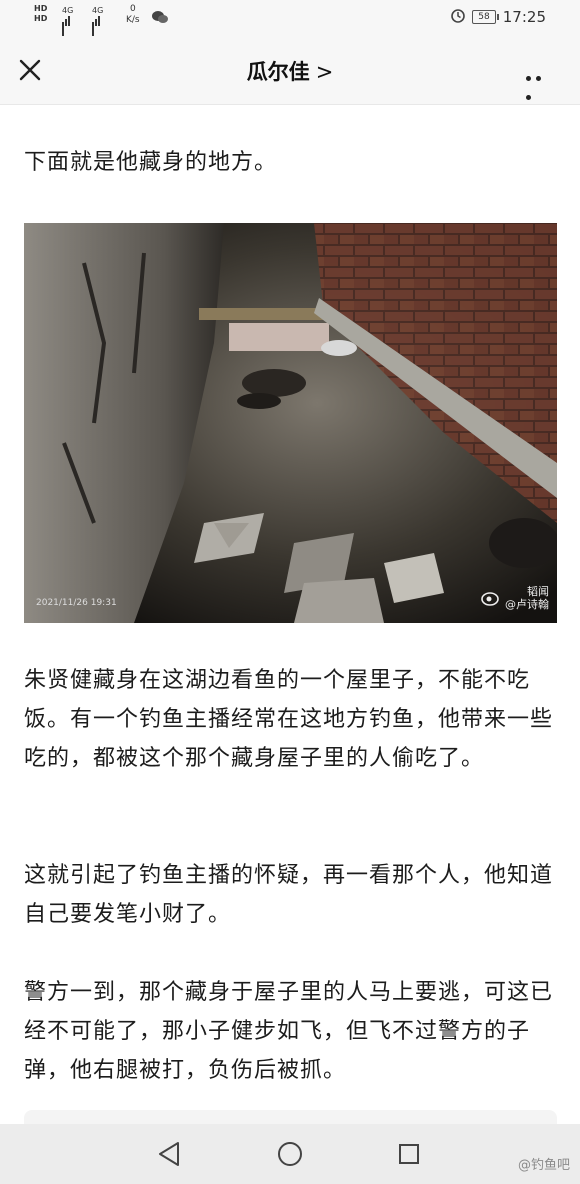 The height and width of the screenshot is (1184, 580). Describe the element at coordinates (278, 72) in the screenshot. I see `account-name: 瓜尔佳` at that location.